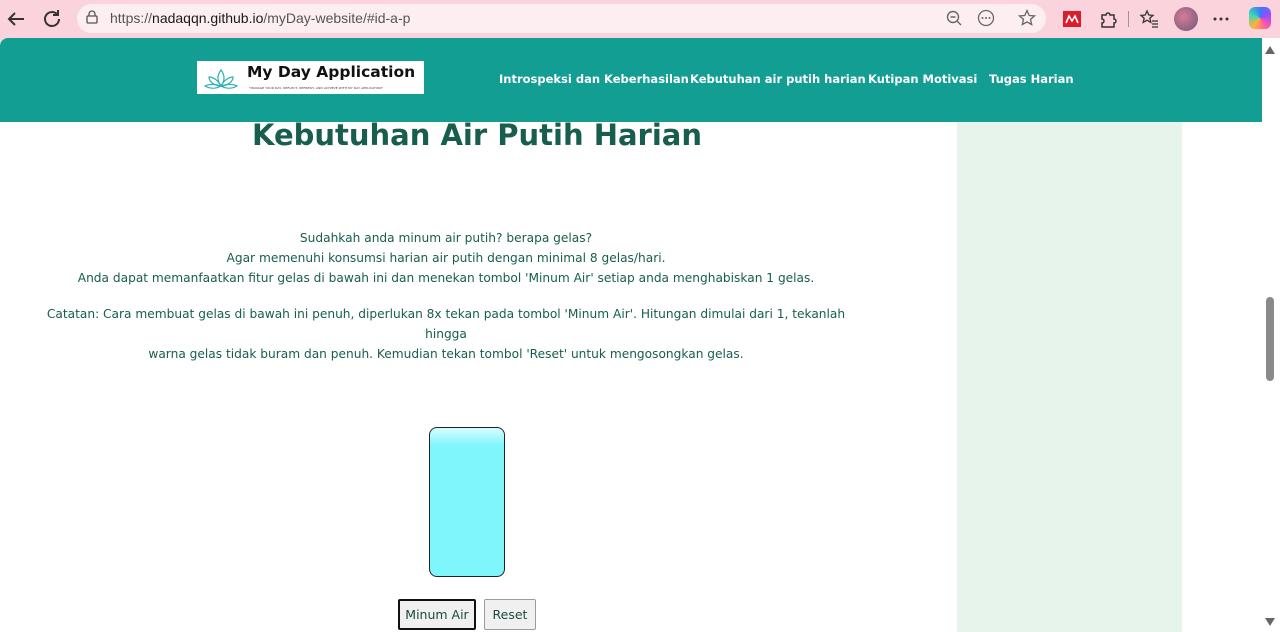 The width and height of the screenshot is (1280, 632). What do you see at coordinates (1221, 19) in the screenshot?
I see `menu-dots-icon` at bounding box center [1221, 19].